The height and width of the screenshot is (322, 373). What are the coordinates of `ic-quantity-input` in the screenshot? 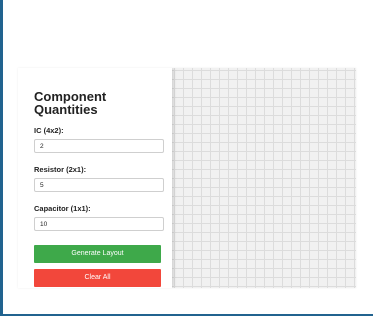 It's located at (99, 146).